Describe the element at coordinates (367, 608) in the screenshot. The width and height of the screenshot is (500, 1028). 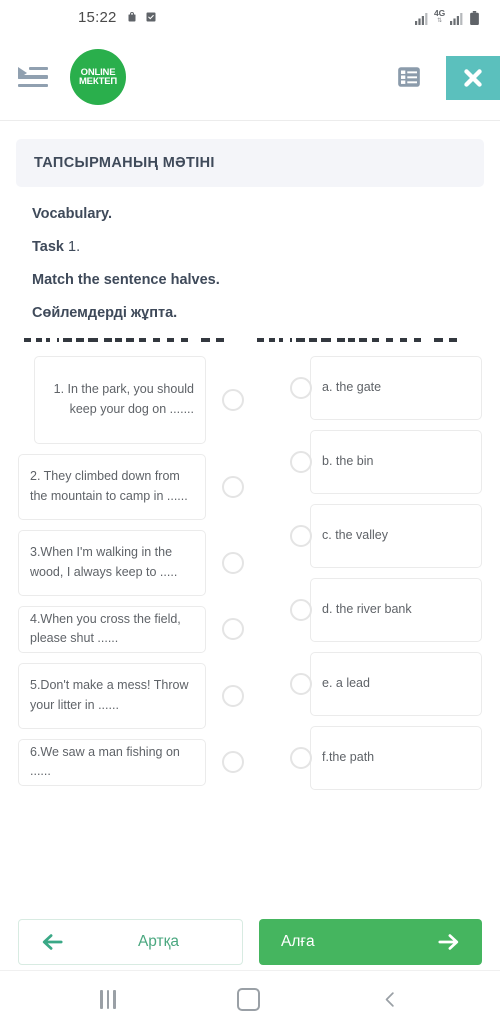
I see `right-item-text: d. the river bank` at that location.